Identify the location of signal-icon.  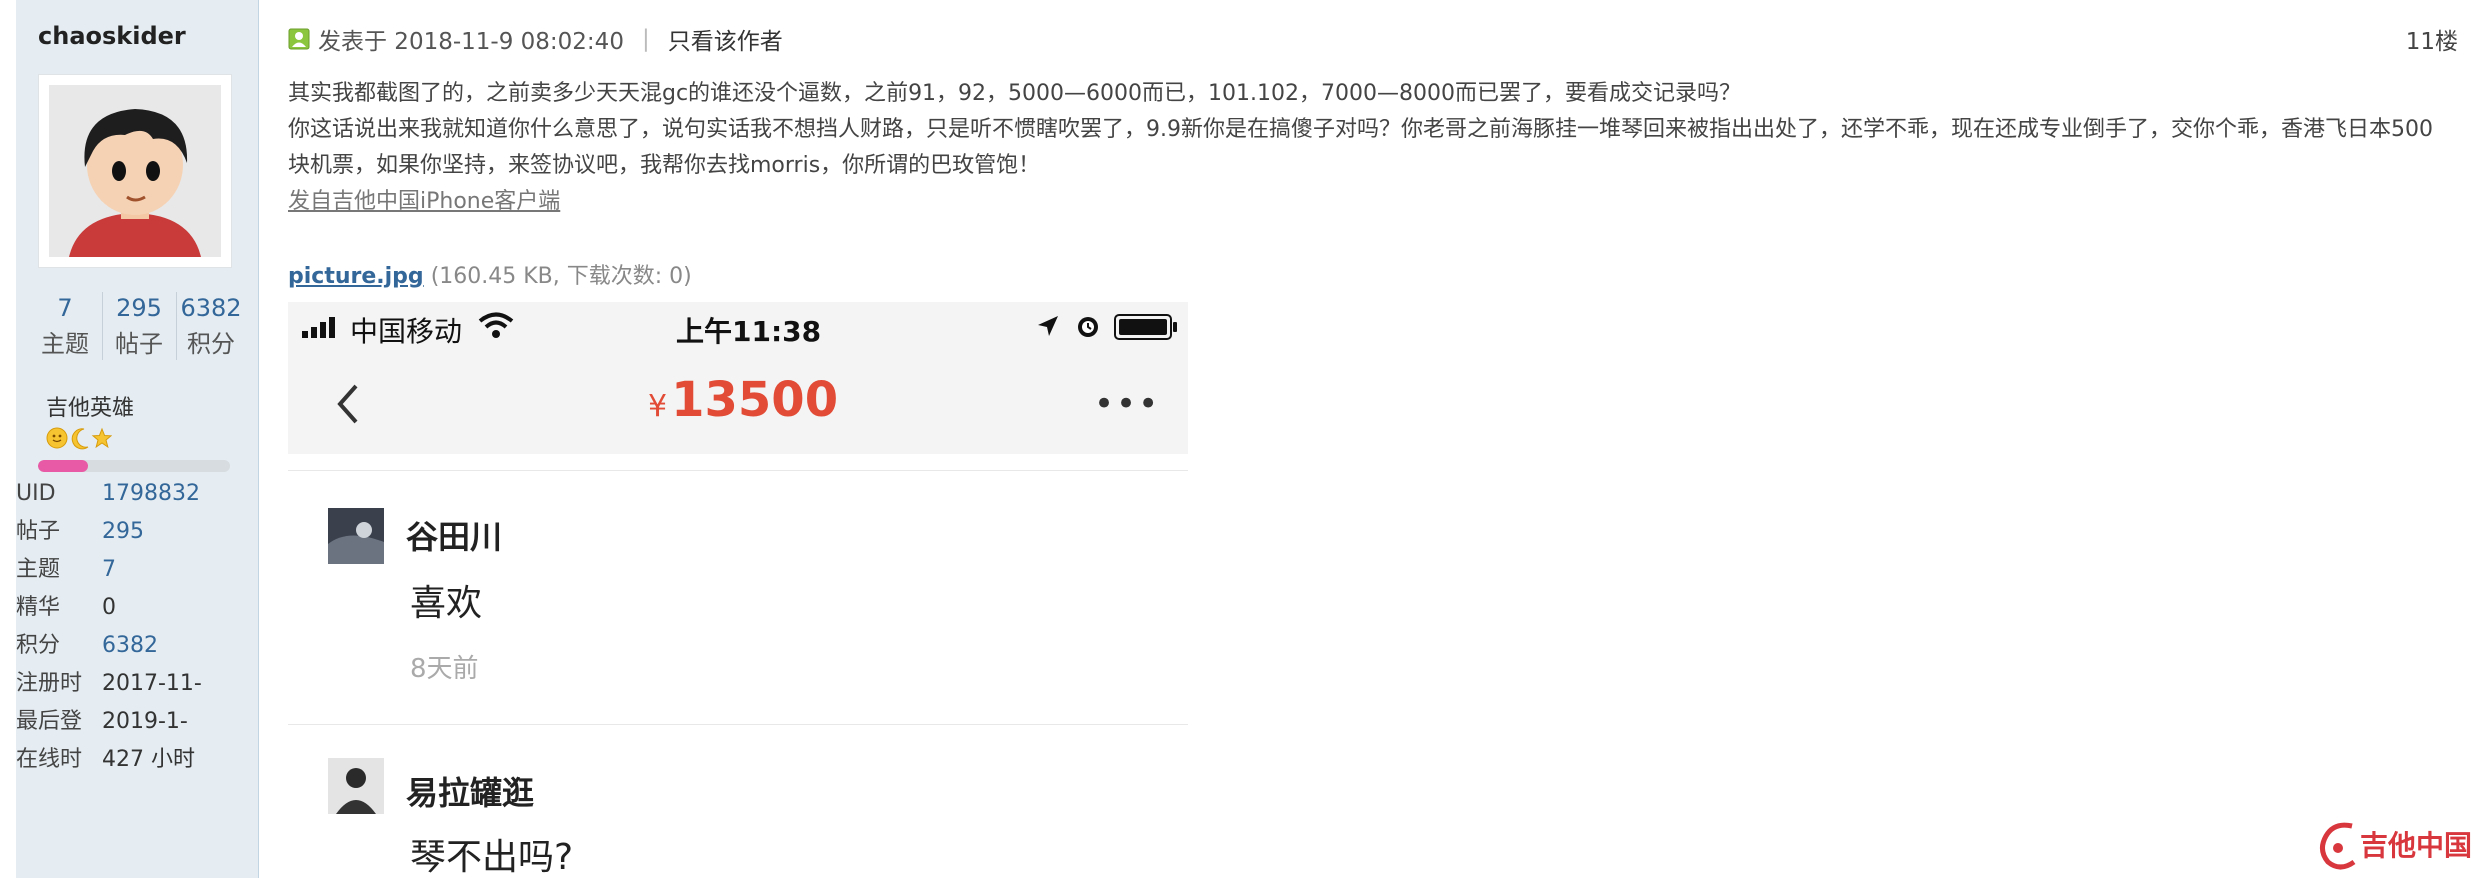
(318, 327).